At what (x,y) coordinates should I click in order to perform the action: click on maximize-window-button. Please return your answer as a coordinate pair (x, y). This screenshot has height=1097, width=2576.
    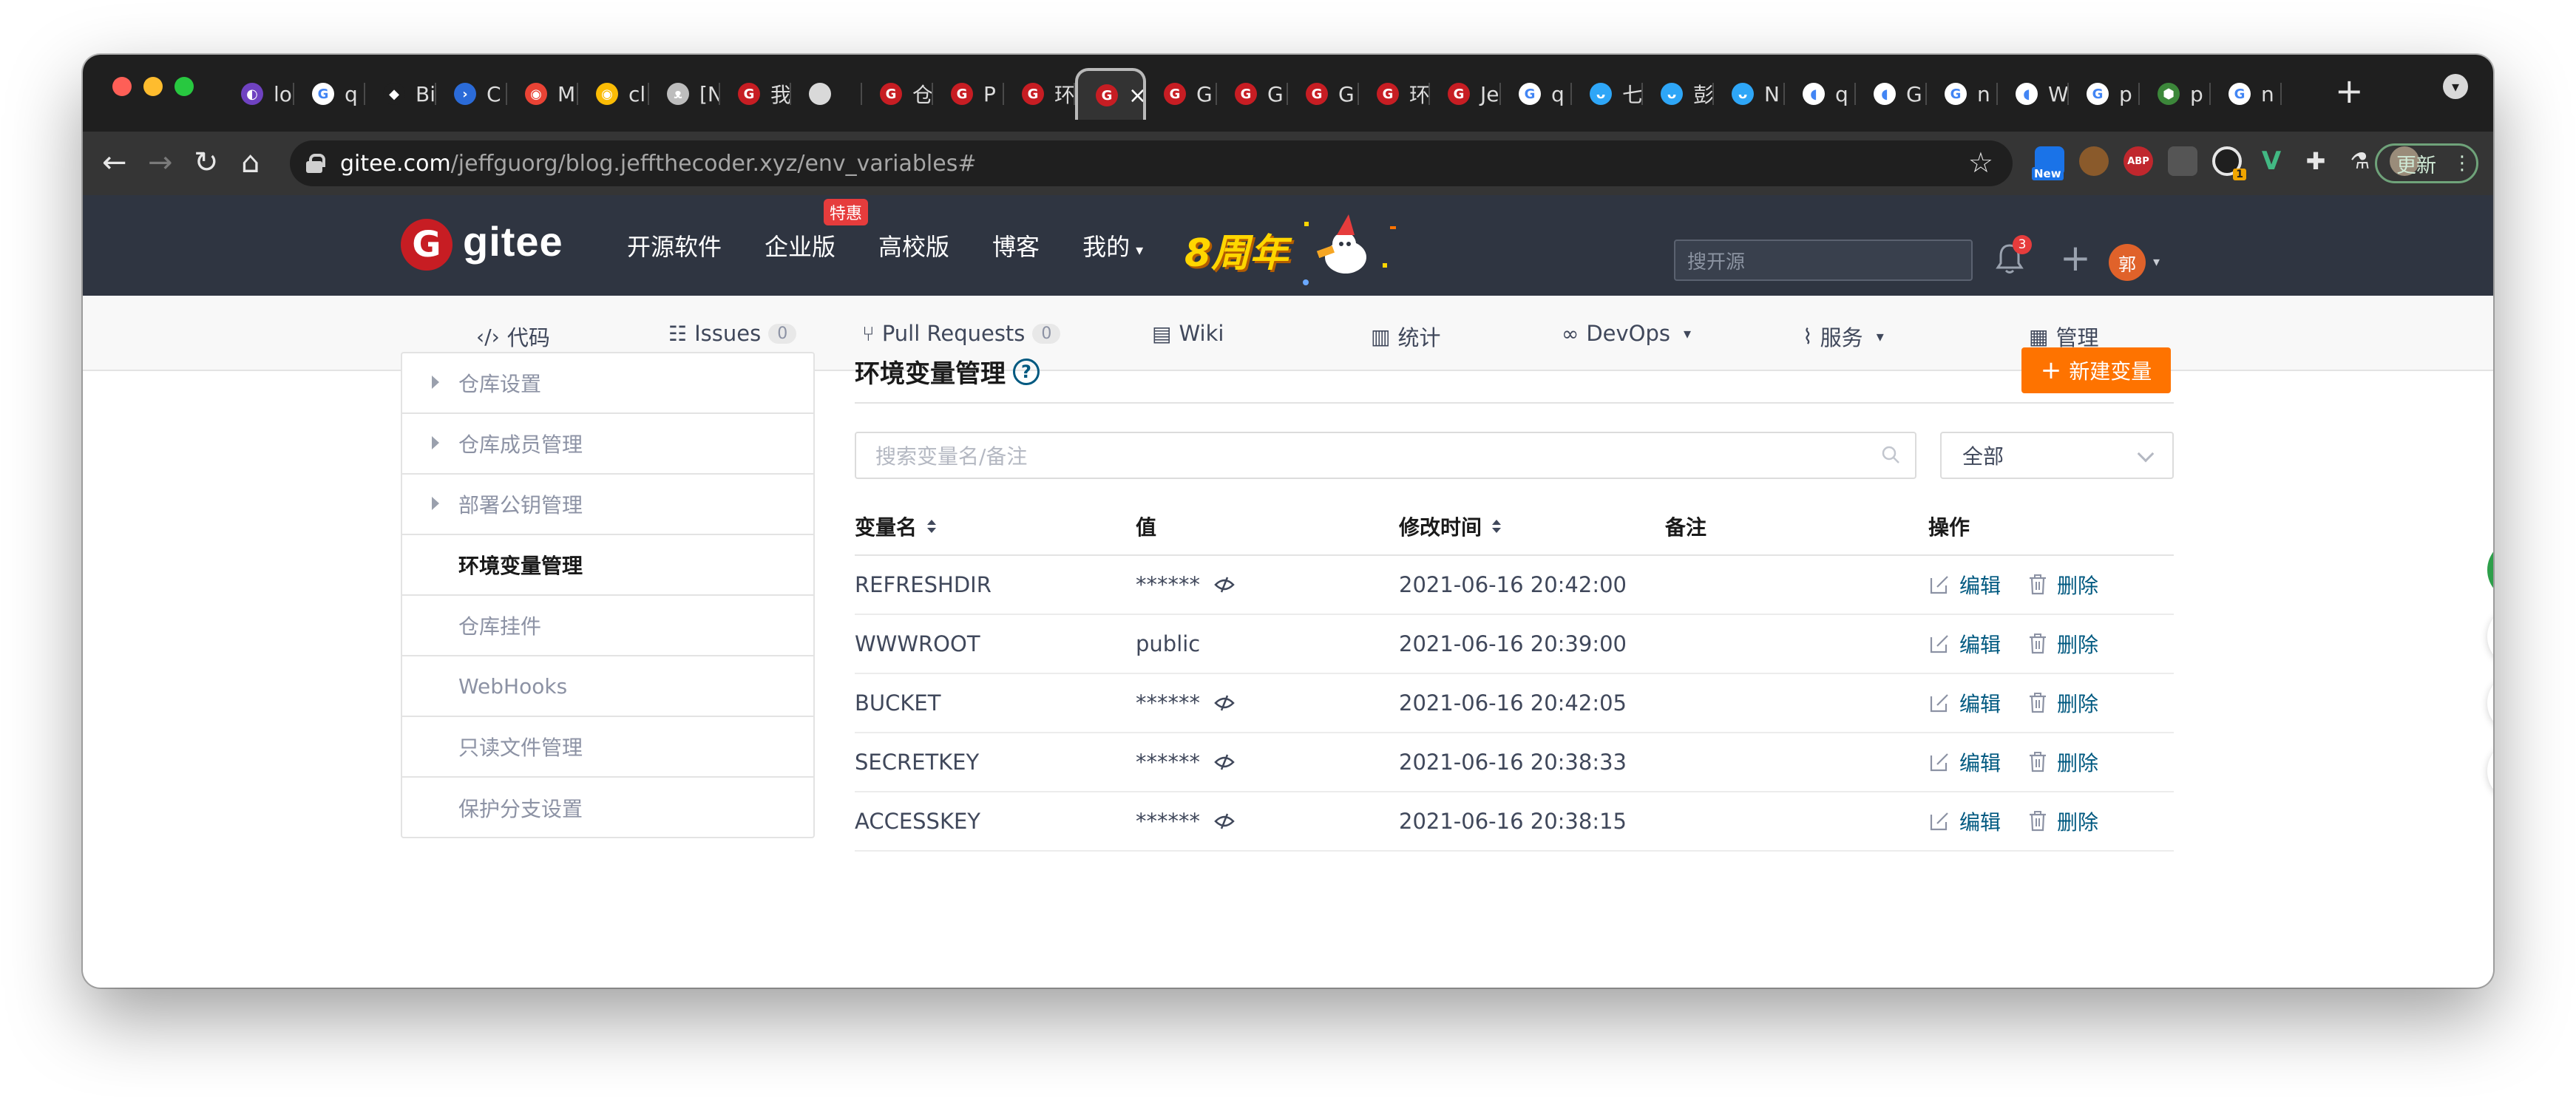
    Looking at the image, I should click on (184, 87).